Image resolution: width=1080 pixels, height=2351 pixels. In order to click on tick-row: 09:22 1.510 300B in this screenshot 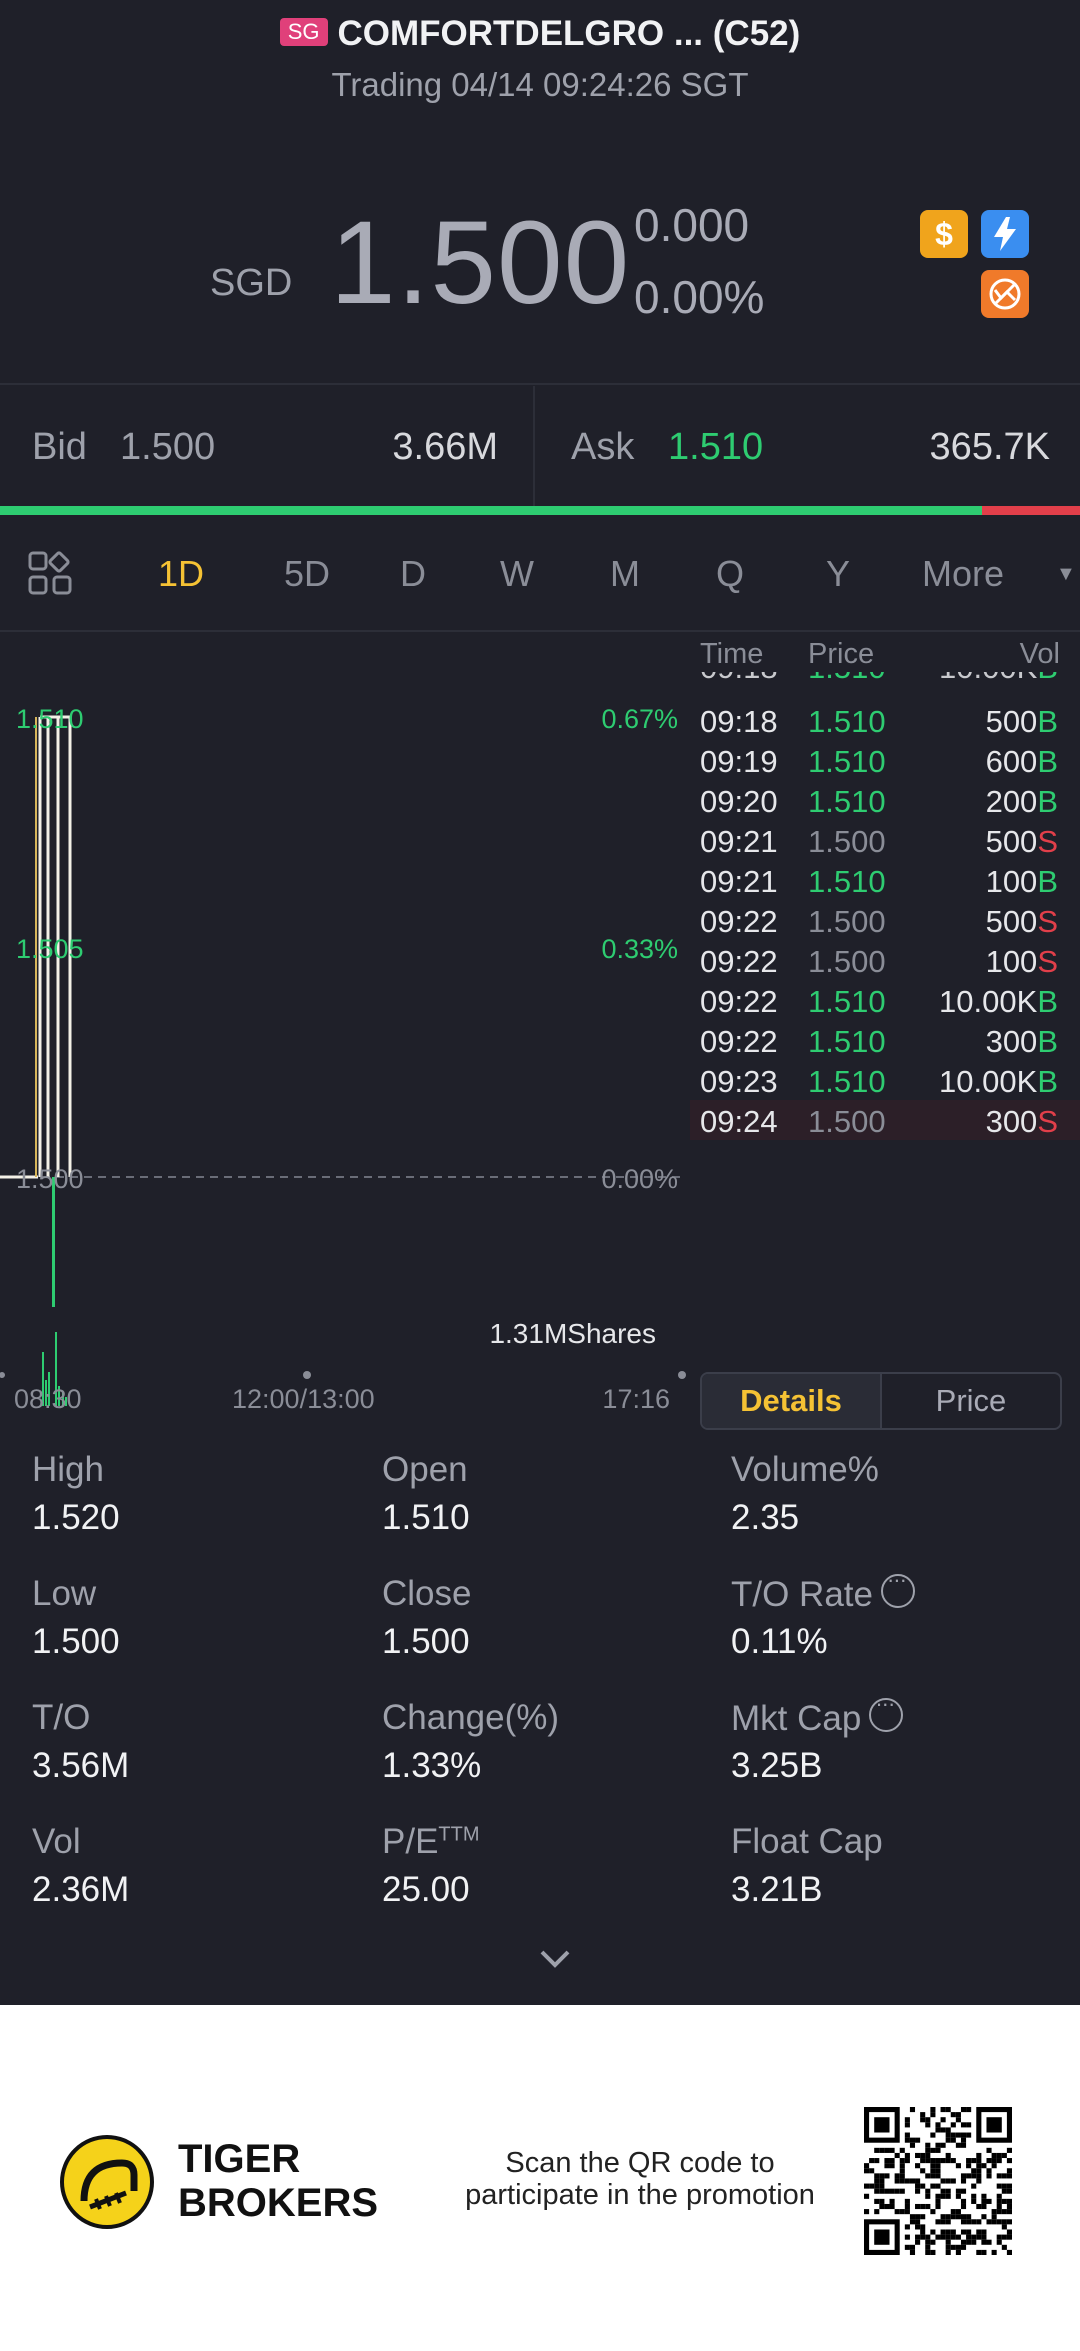, I will do `click(885, 1040)`.